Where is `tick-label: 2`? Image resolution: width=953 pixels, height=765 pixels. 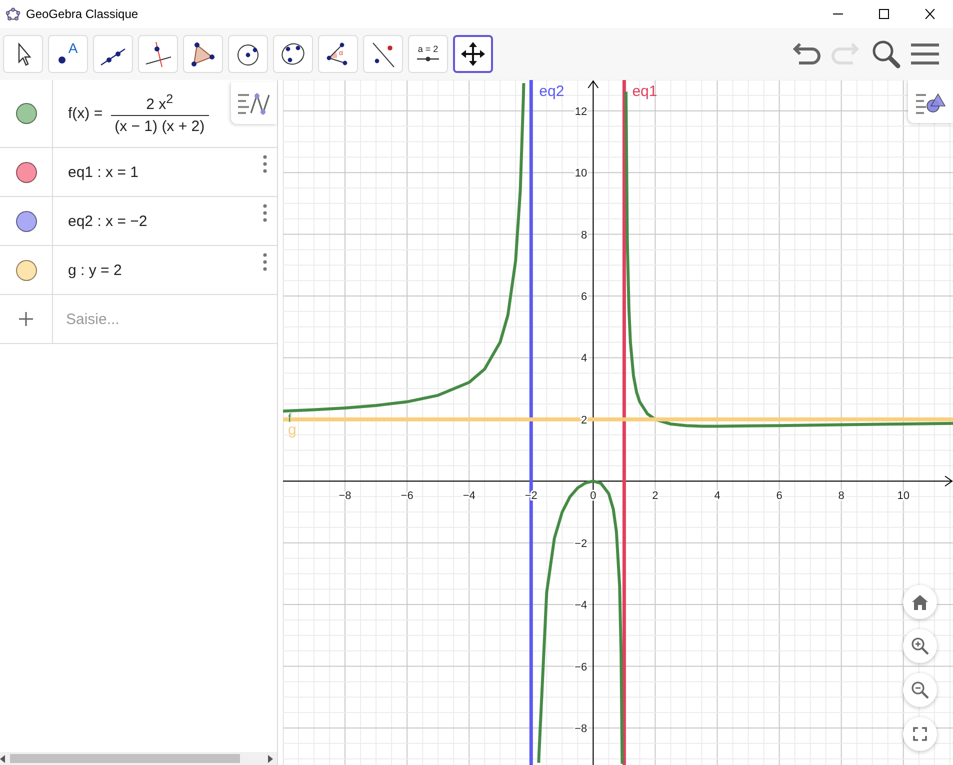
tick-label: 2 is located at coordinates (655, 496).